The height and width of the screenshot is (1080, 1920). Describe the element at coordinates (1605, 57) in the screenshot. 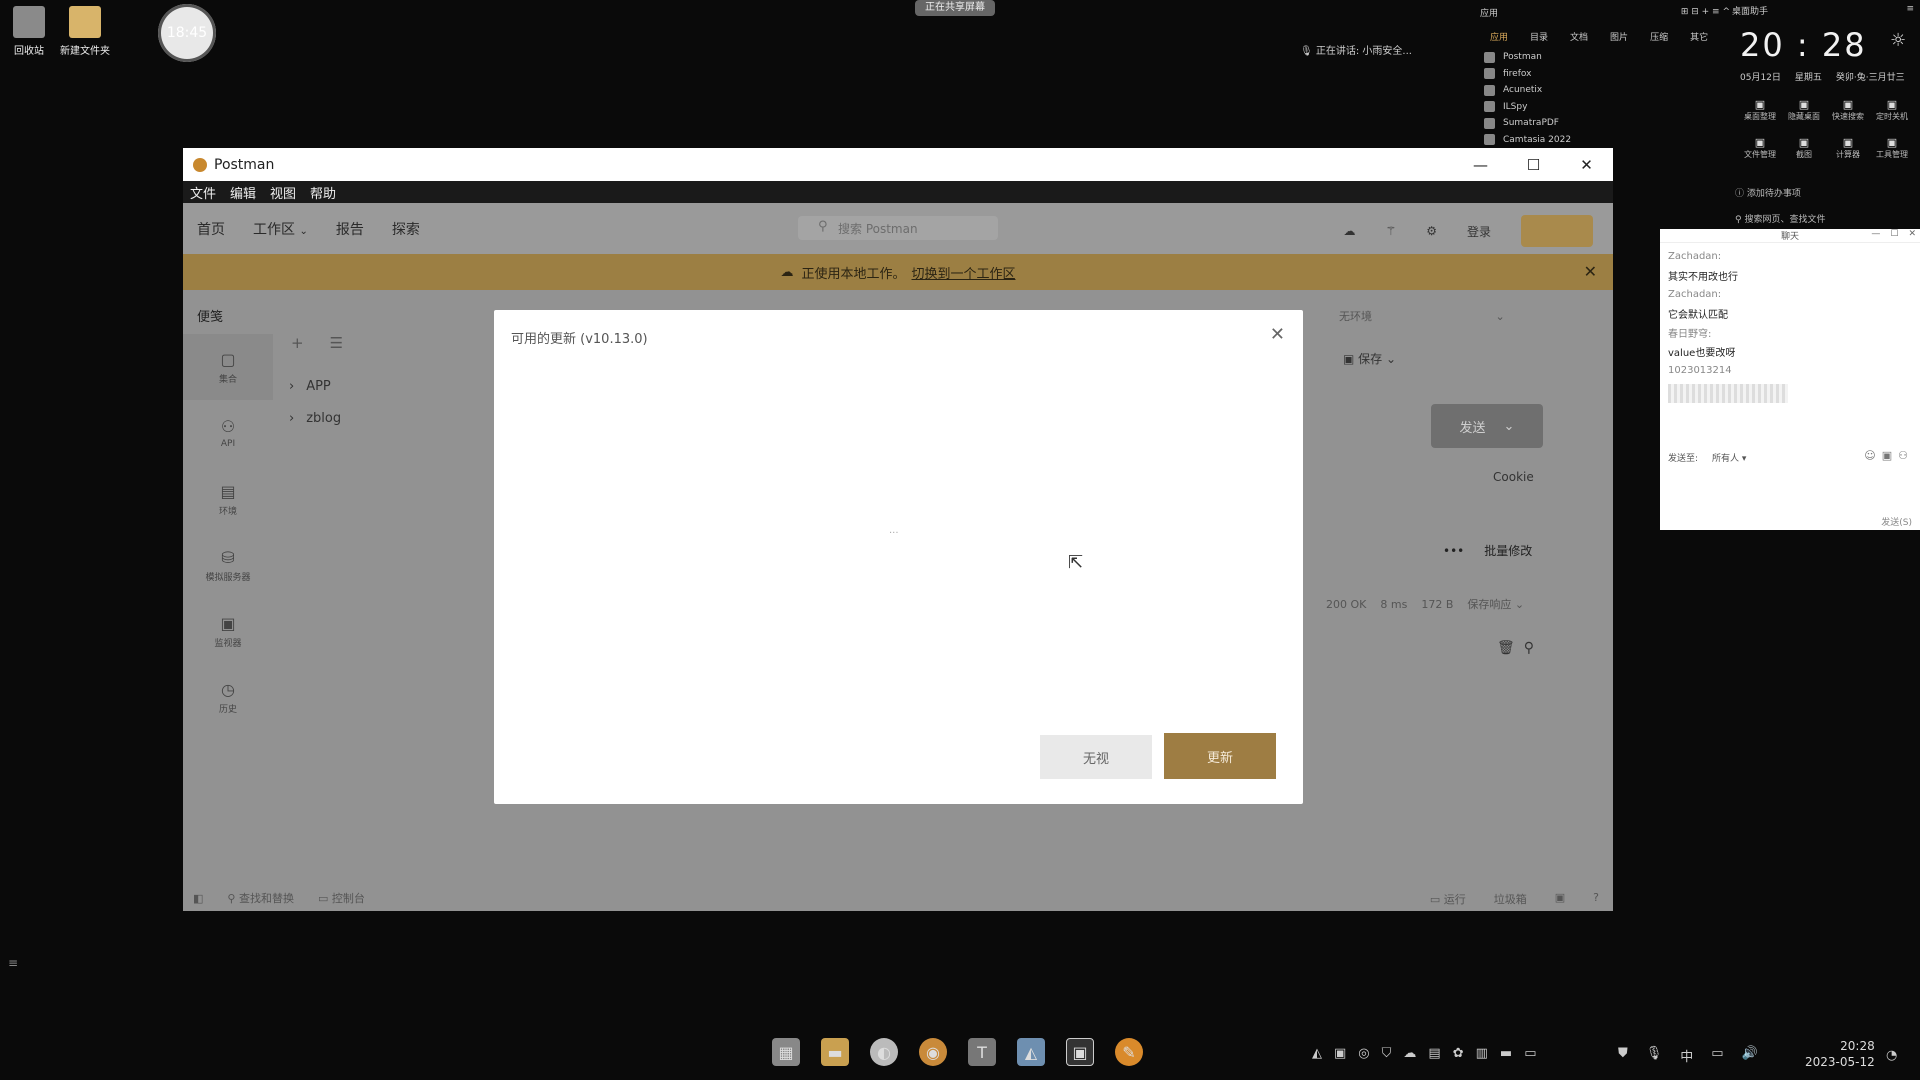

I see `launcher-app: Postman` at that location.